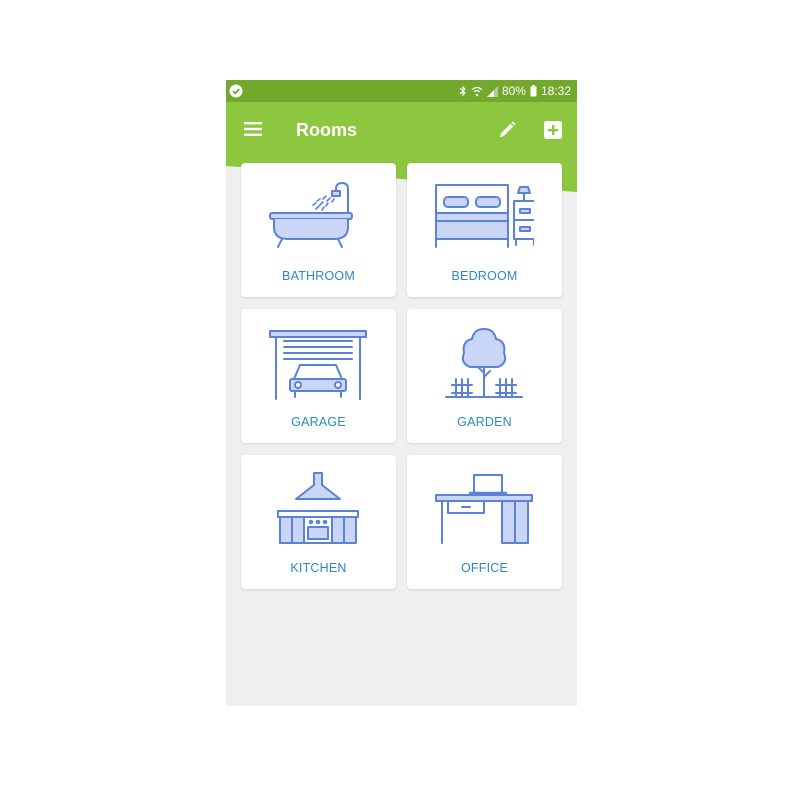  What do you see at coordinates (463, 91) in the screenshot?
I see `bluetooth-icon` at bounding box center [463, 91].